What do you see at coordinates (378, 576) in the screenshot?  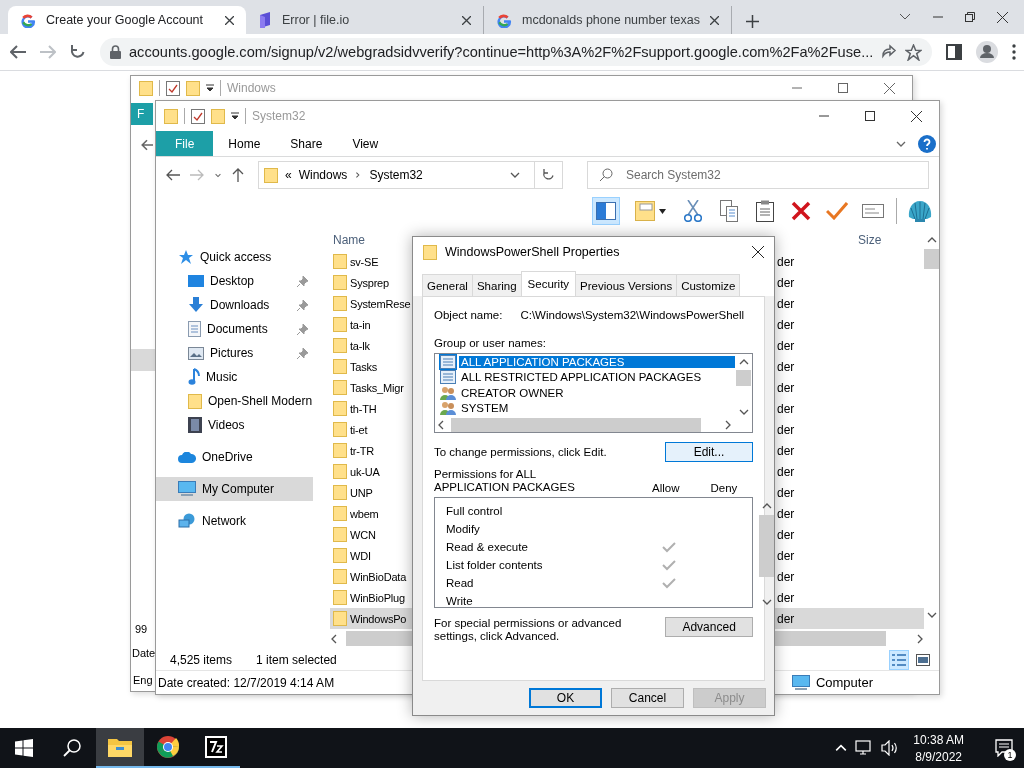 I see `file-name: WinBioData` at bounding box center [378, 576].